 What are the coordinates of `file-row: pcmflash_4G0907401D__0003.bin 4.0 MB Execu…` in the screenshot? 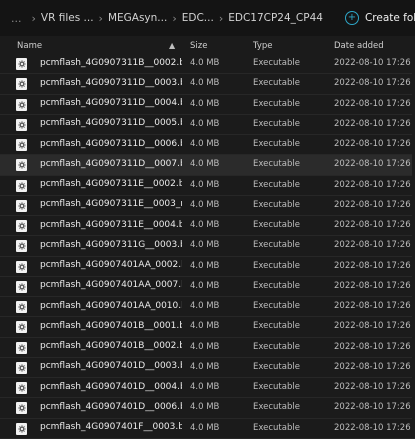 It's located at (207, 368).